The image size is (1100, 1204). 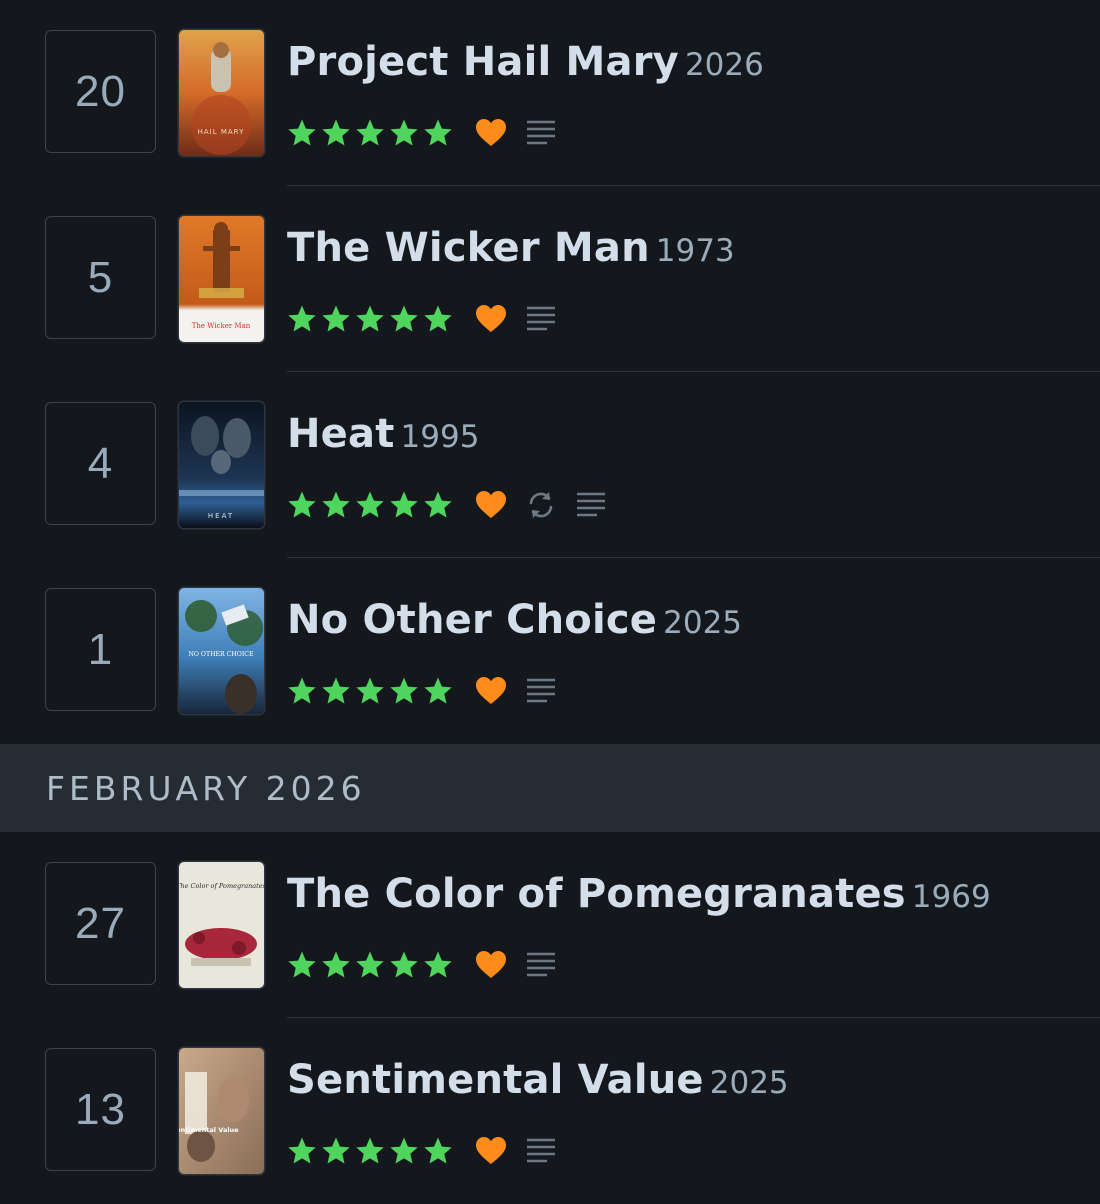 I want to click on poster-text: The Color of Pomegranates, so click(x=221, y=886).